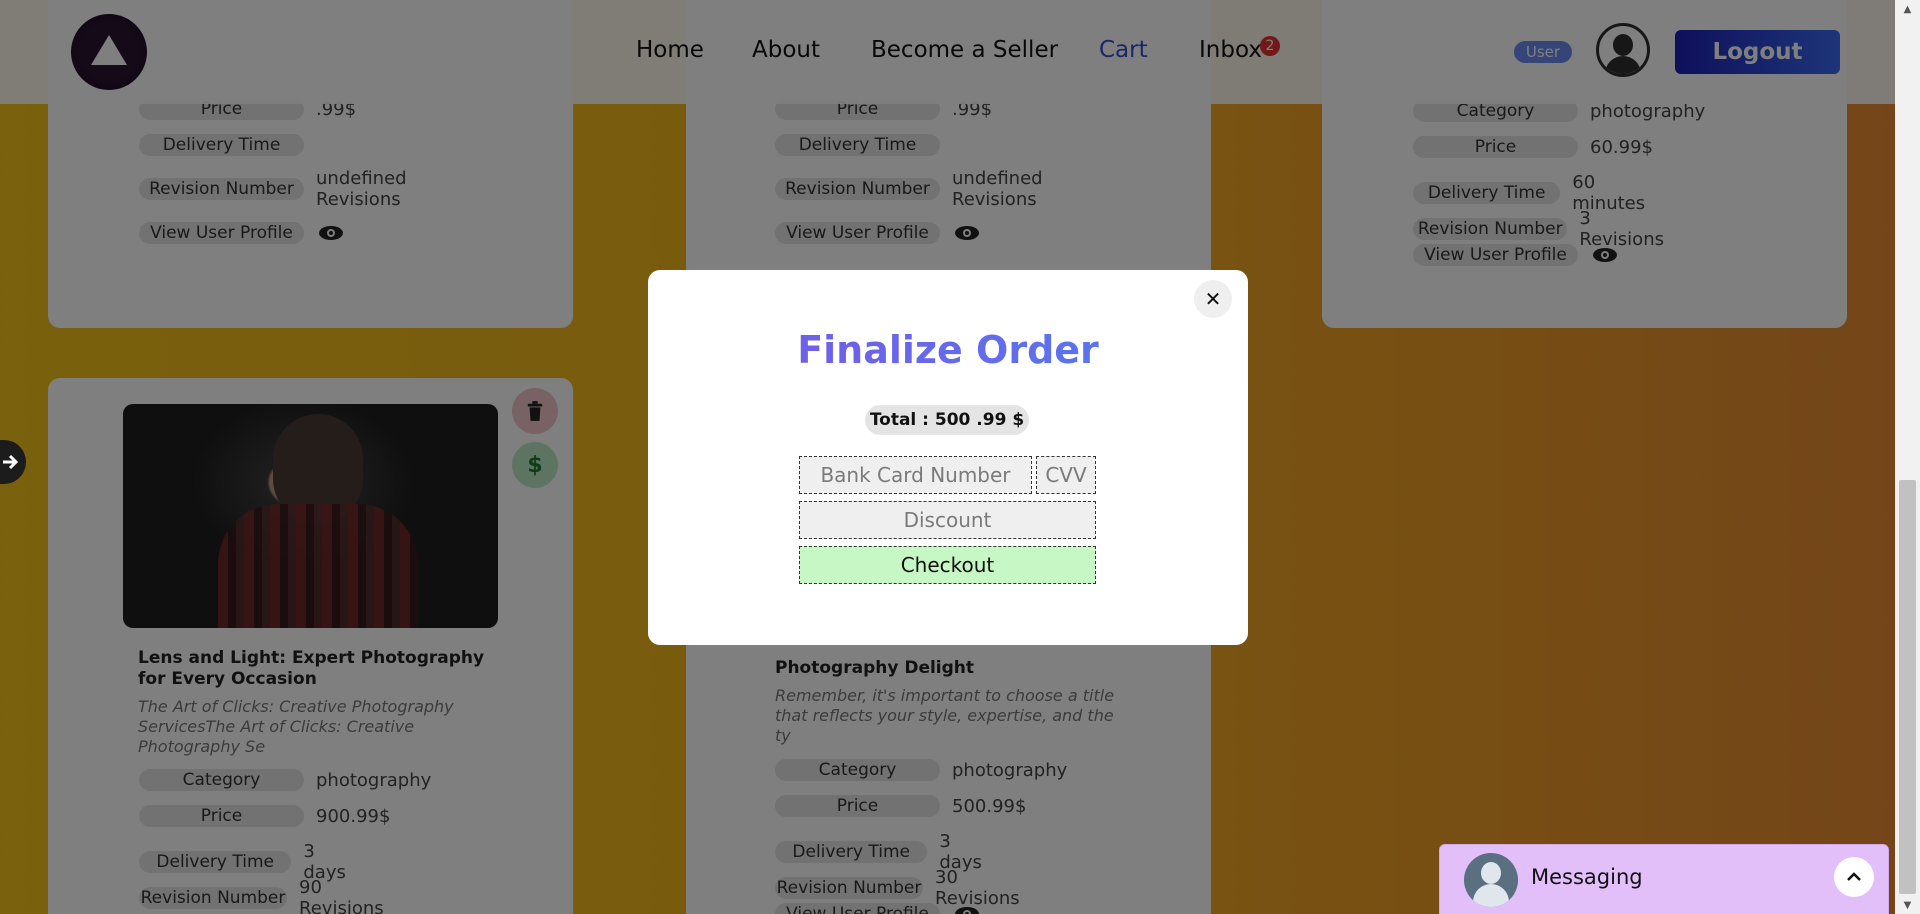 Image resolution: width=1920 pixels, height=914 pixels. Describe the element at coordinates (915, 475) in the screenshot. I see `bank-card-input` at that location.